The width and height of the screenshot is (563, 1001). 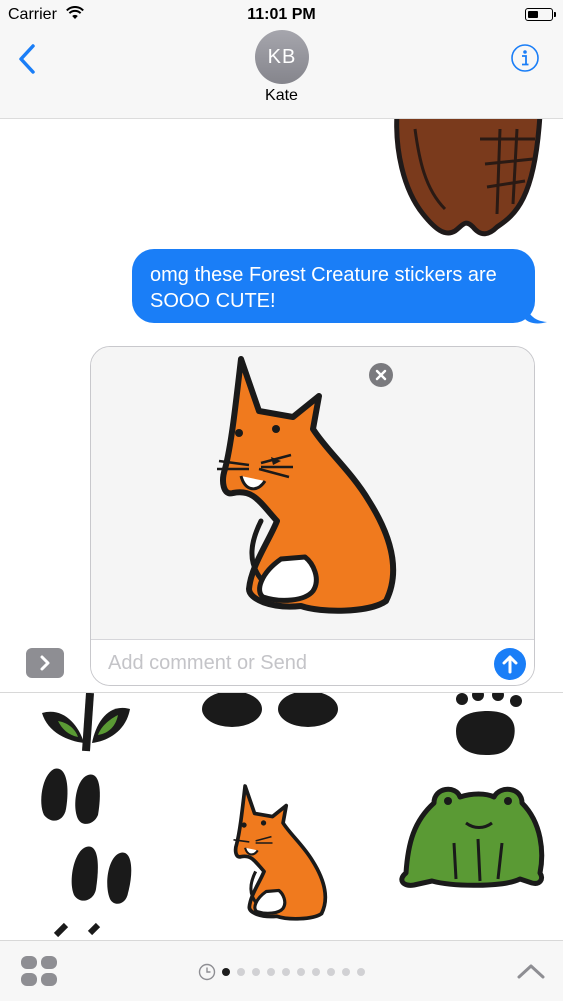 What do you see at coordinates (281, 96) in the screenshot?
I see `contact-name: Kate` at bounding box center [281, 96].